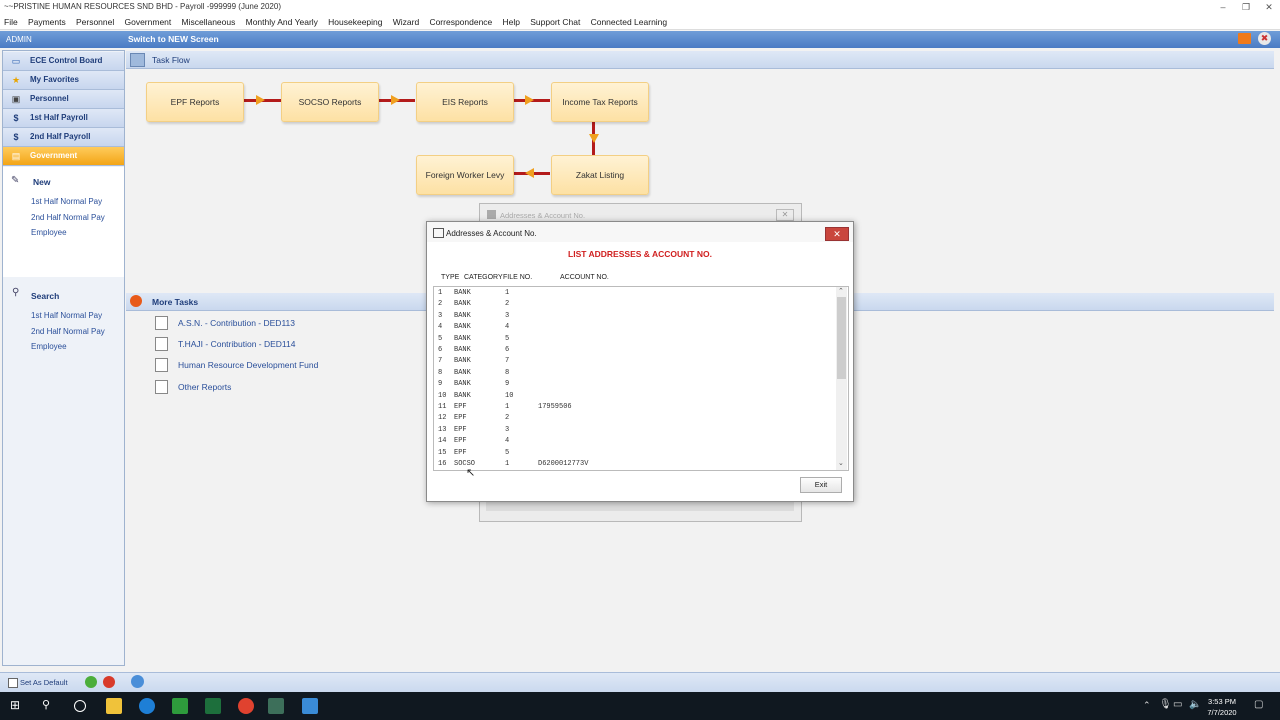 The width and height of the screenshot is (1280, 720). I want to click on sidebar-item-1st-half-payroll: $ 1st Half Payroll, so click(63, 118).